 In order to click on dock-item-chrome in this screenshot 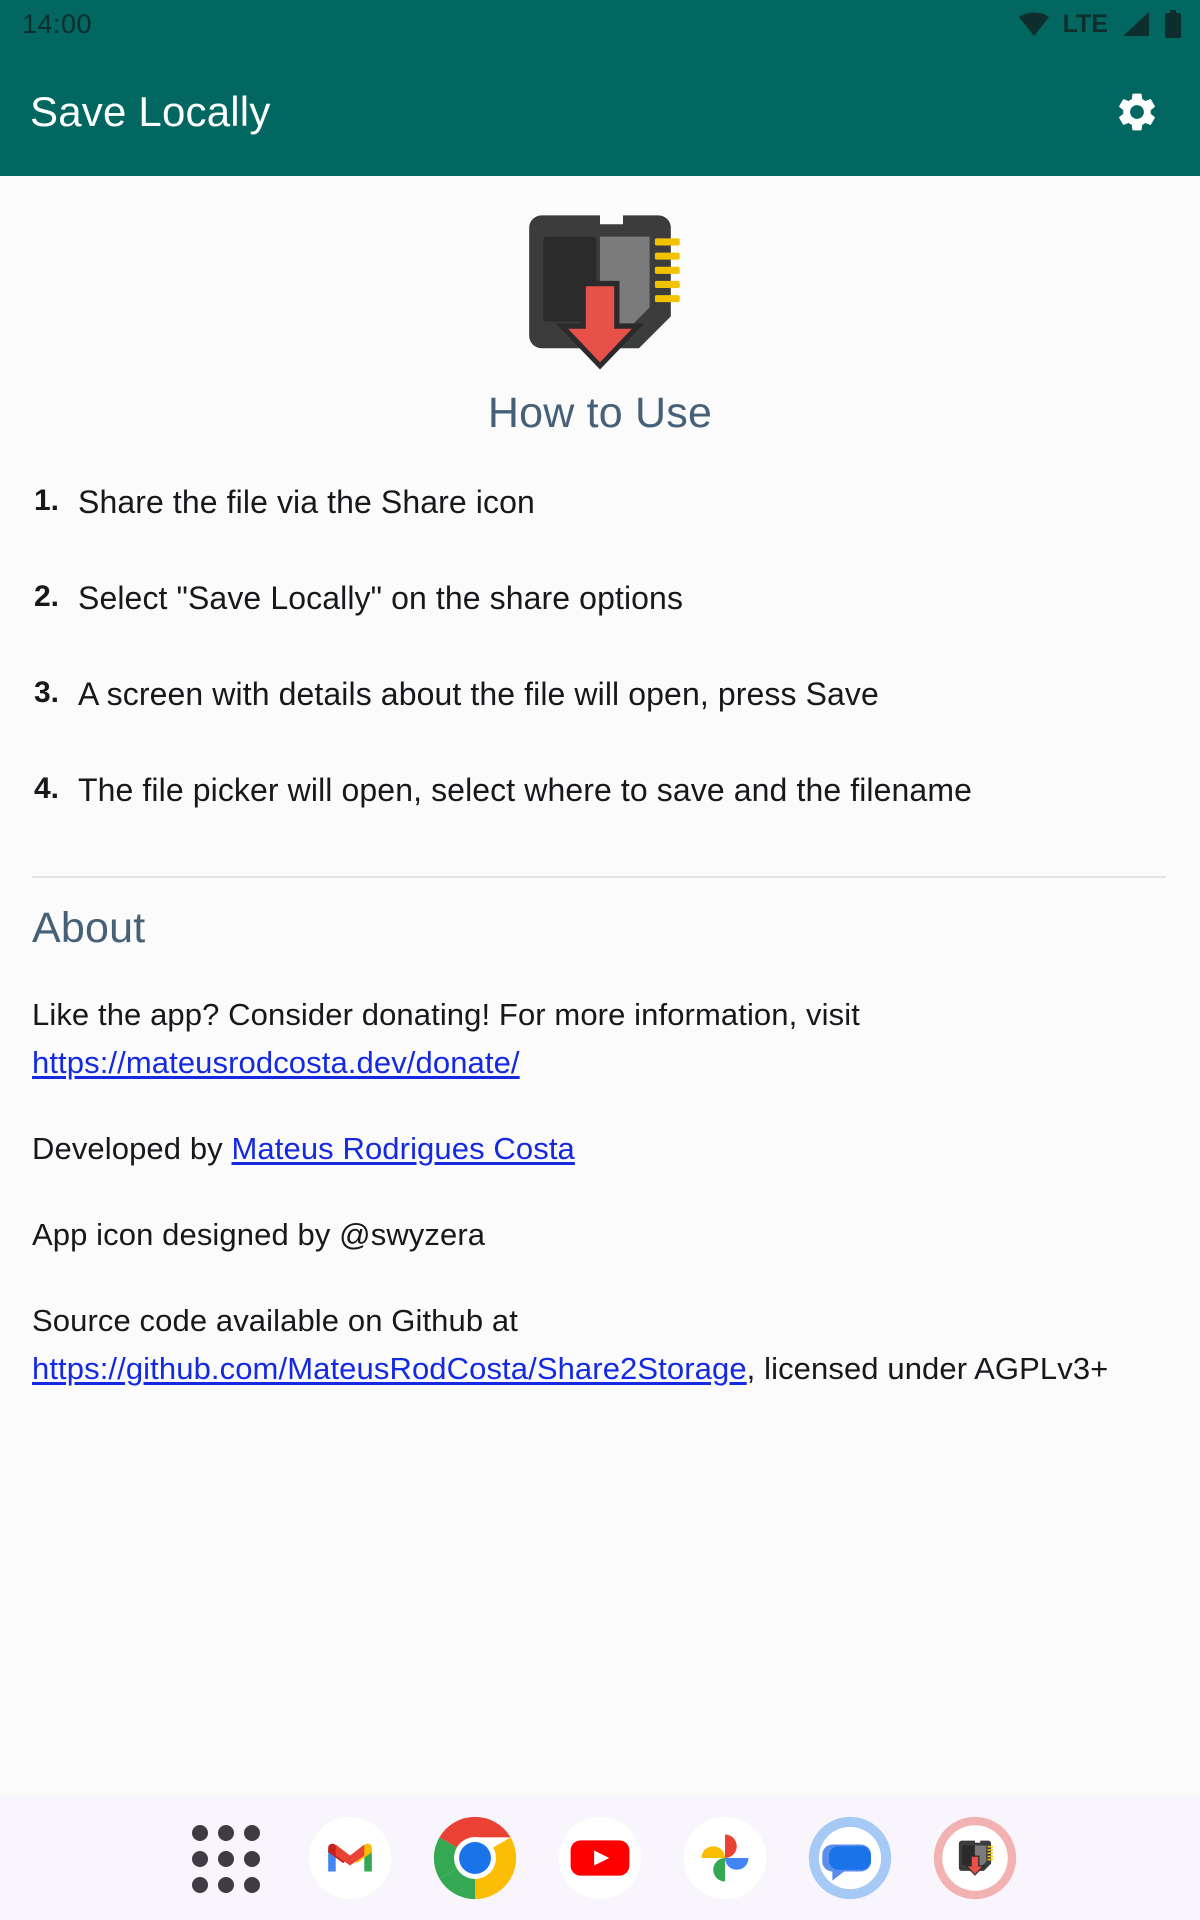, I will do `click(475, 1858)`.